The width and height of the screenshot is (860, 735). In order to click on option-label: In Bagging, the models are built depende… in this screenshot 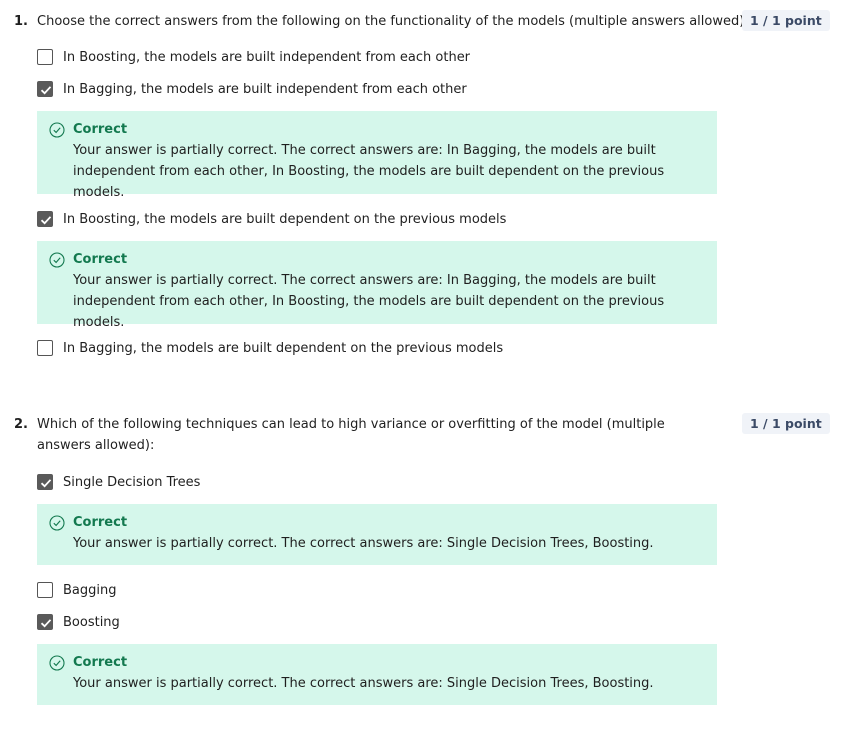, I will do `click(283, 348)`.